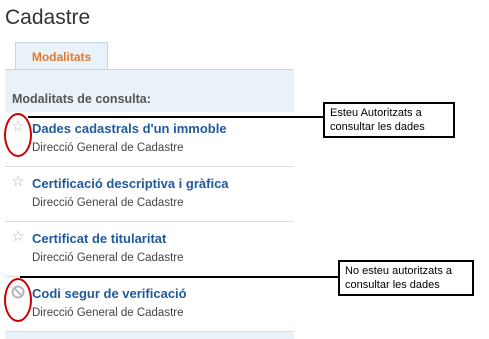 The image size is (489, 339). I want to click on tab-modalitats: Modalitats, so click(61, 56).